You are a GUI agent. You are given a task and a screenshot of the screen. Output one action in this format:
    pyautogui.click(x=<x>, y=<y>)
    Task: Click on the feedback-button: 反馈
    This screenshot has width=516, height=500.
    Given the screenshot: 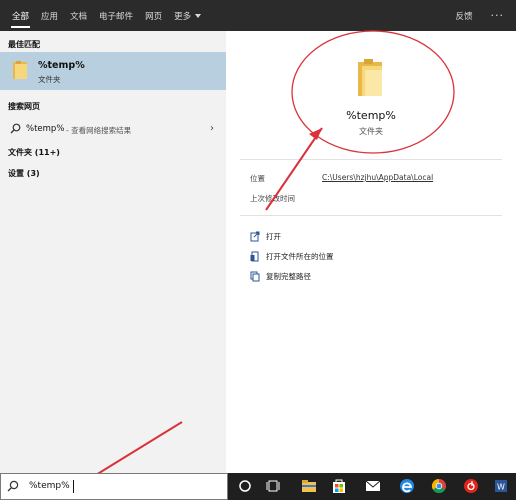 What is the action you would take?
    pyautogui.click(x=463, y=16)
    